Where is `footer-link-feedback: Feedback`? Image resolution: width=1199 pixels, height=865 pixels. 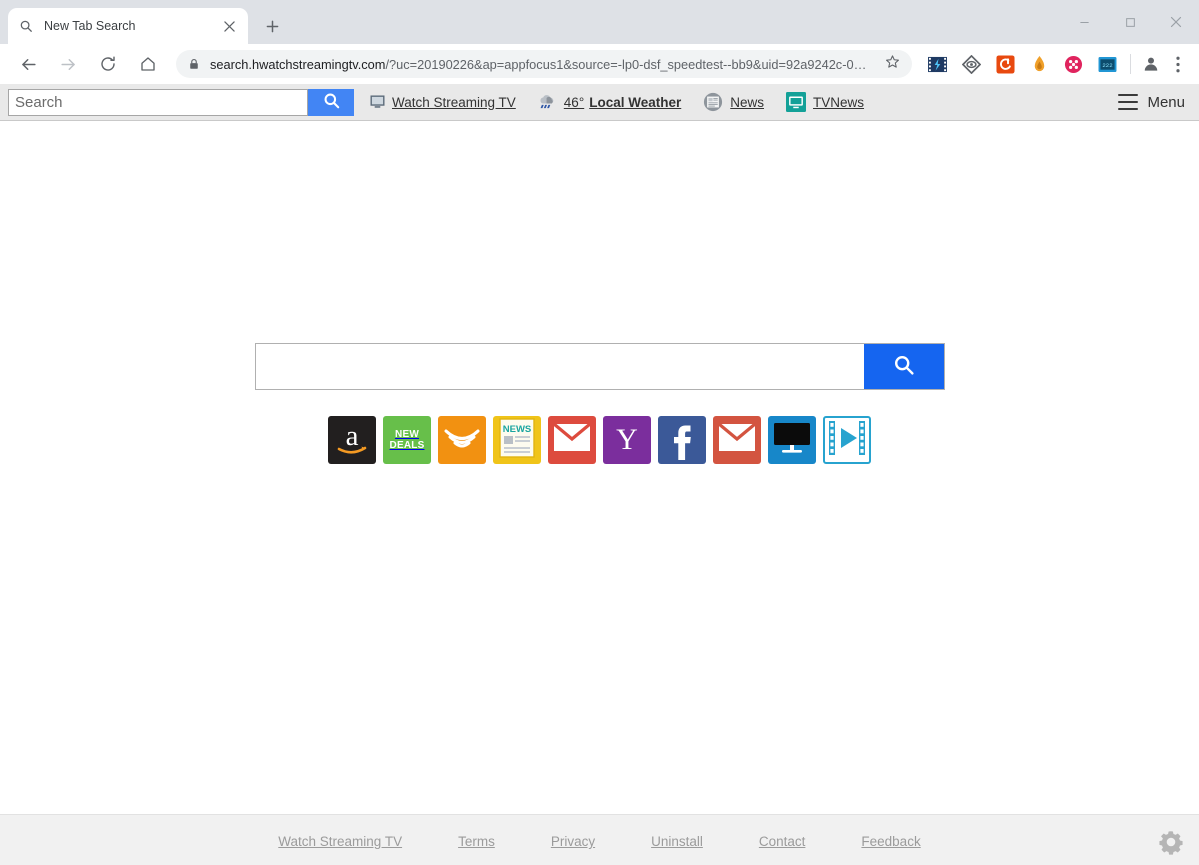
footer-link-feedback: Feedback is located at coordinates (890, 841).